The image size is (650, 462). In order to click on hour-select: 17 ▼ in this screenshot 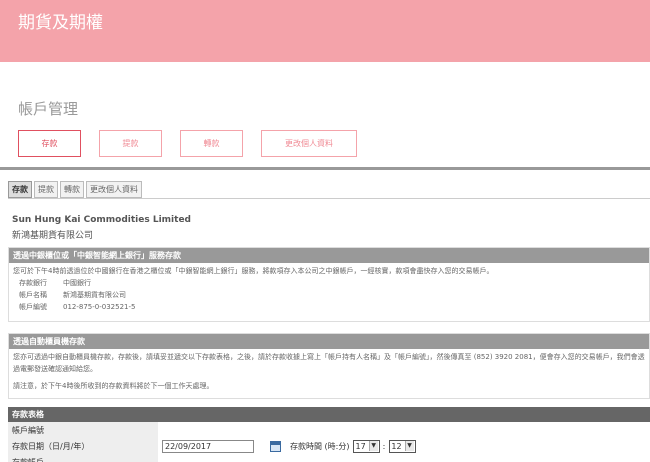, I will do `click(366, 446)`.